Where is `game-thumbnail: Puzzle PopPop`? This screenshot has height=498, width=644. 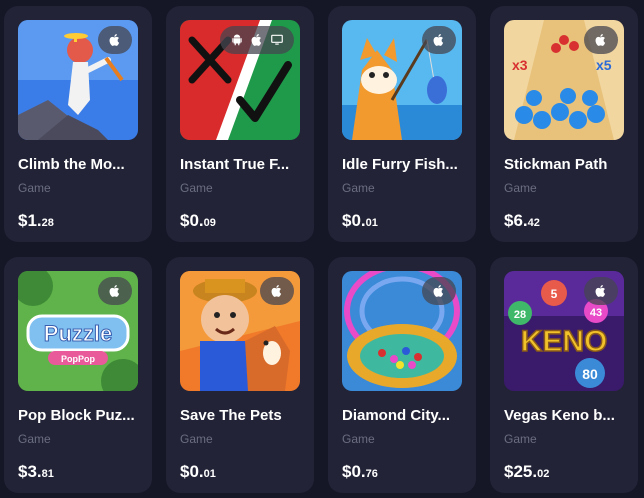
game-thumbnail: Puzzle PopPop is located at coordinates (78, 331).